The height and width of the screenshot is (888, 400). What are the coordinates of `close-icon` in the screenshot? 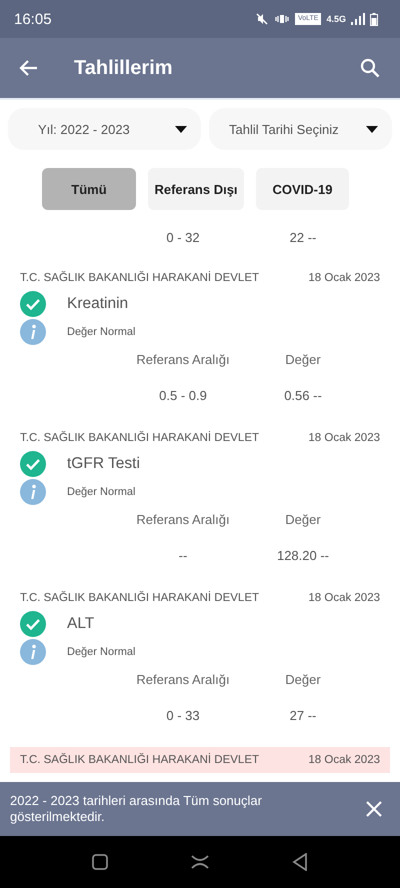 It's located at (374, 809).